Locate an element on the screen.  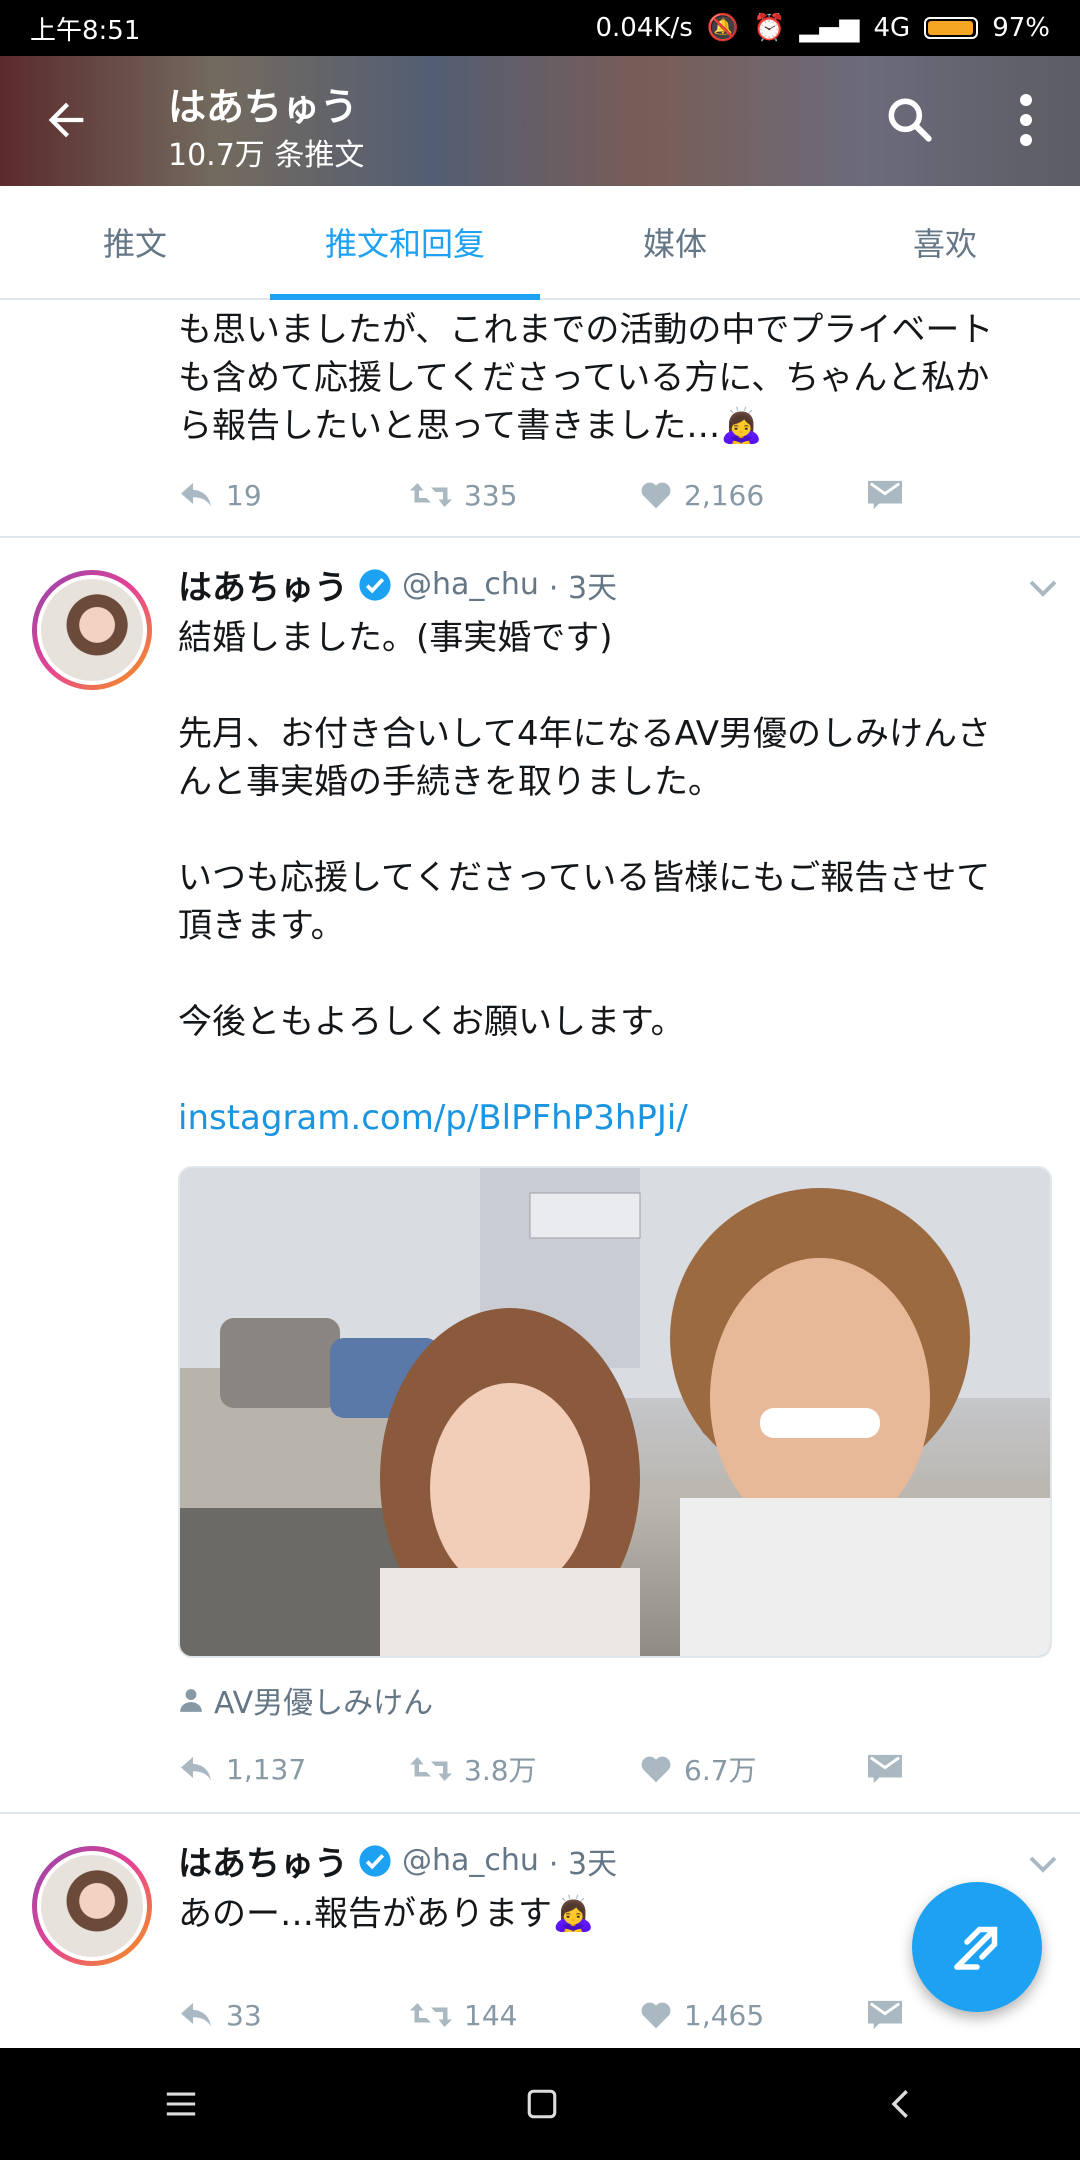
status-indicators: 0.04K/s 🔕 ⏰ ▂▄▆ 4G 97% is located at coordinates (823, 28).